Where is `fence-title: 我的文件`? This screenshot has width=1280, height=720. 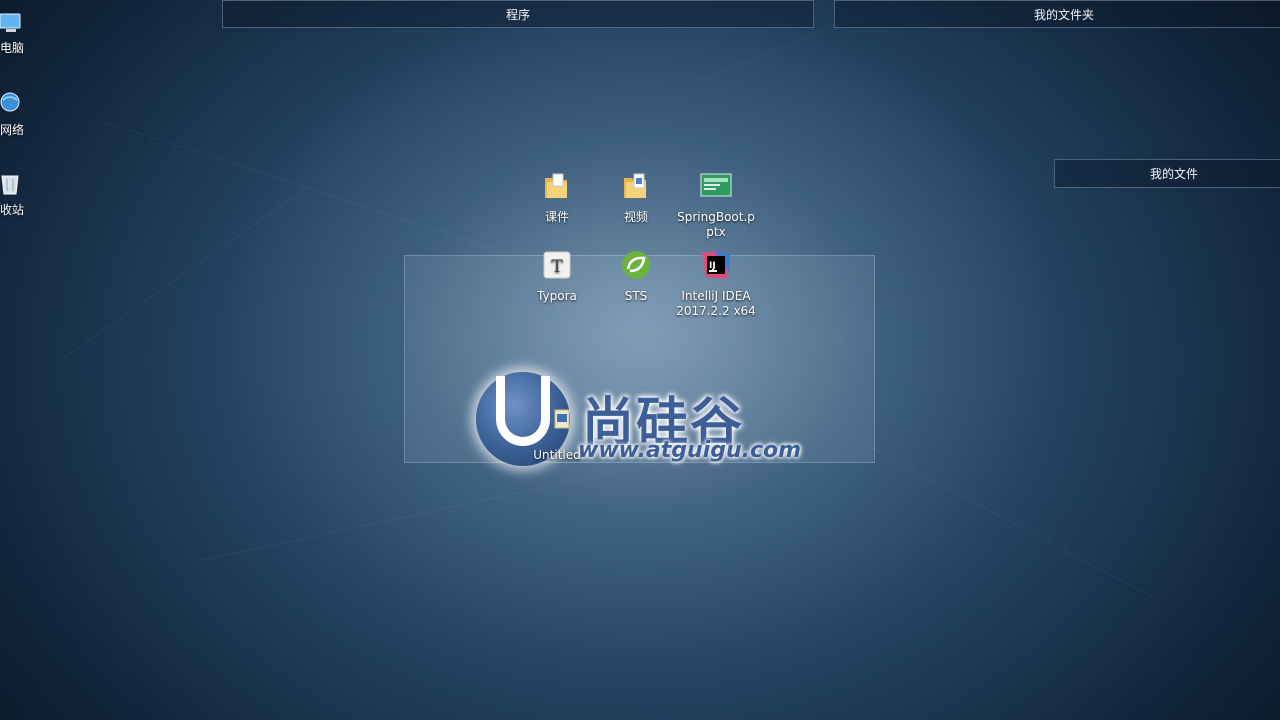 fence-title: 我的文件 is located at coordinates (1173, 174).